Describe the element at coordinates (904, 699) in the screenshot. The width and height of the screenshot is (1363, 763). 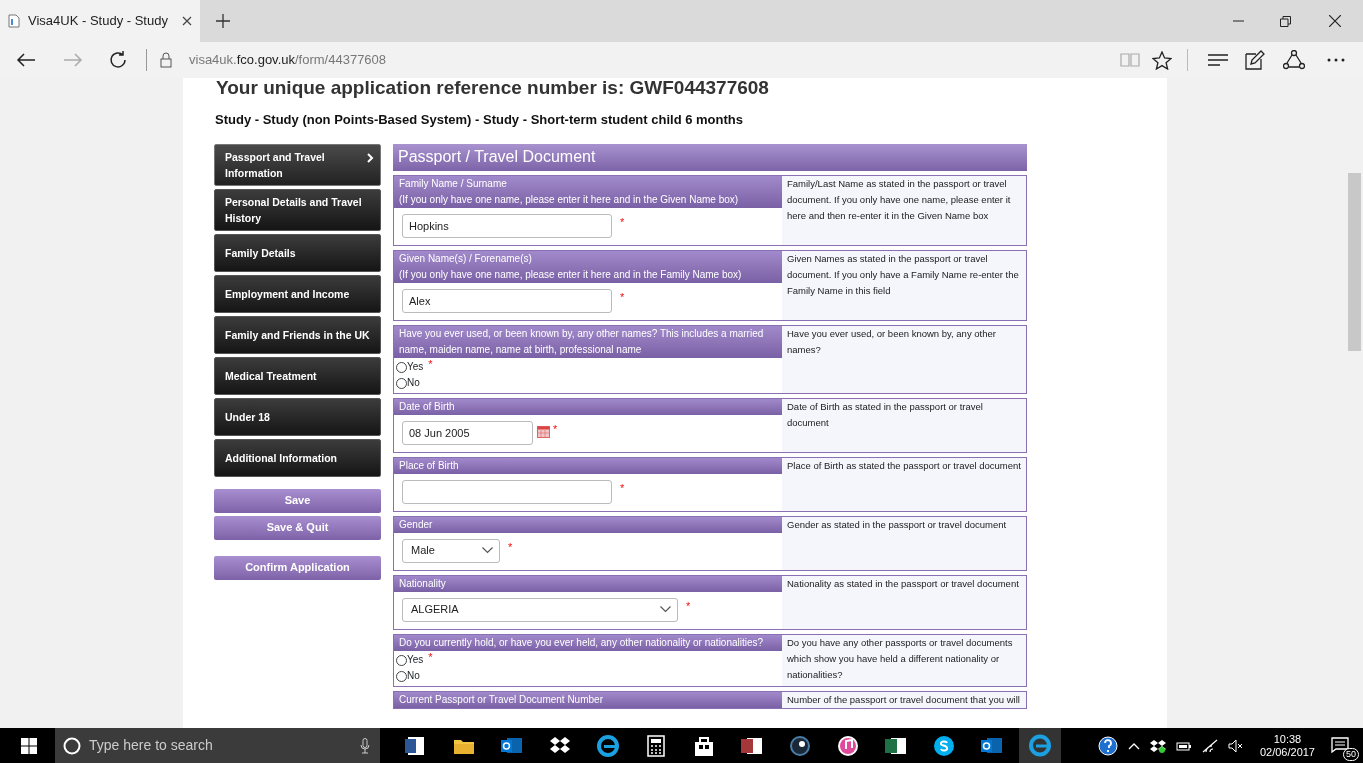
I see `help-text: Number of the passport or travel document that you will` at that location.